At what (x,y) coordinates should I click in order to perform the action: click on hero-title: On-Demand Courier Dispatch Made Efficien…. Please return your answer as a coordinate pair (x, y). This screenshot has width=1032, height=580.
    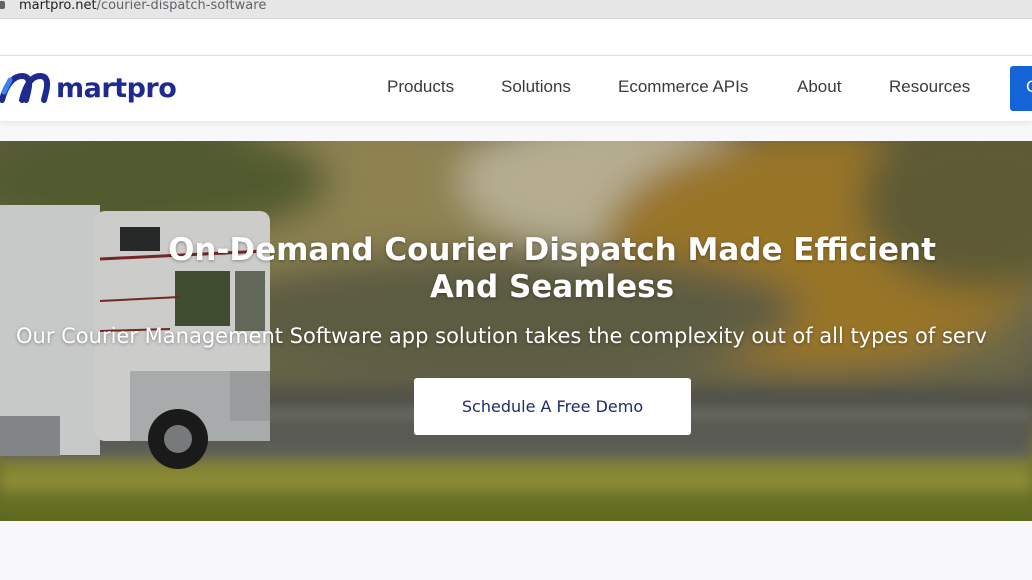
    Looking at the image, I should click on (516, 269).